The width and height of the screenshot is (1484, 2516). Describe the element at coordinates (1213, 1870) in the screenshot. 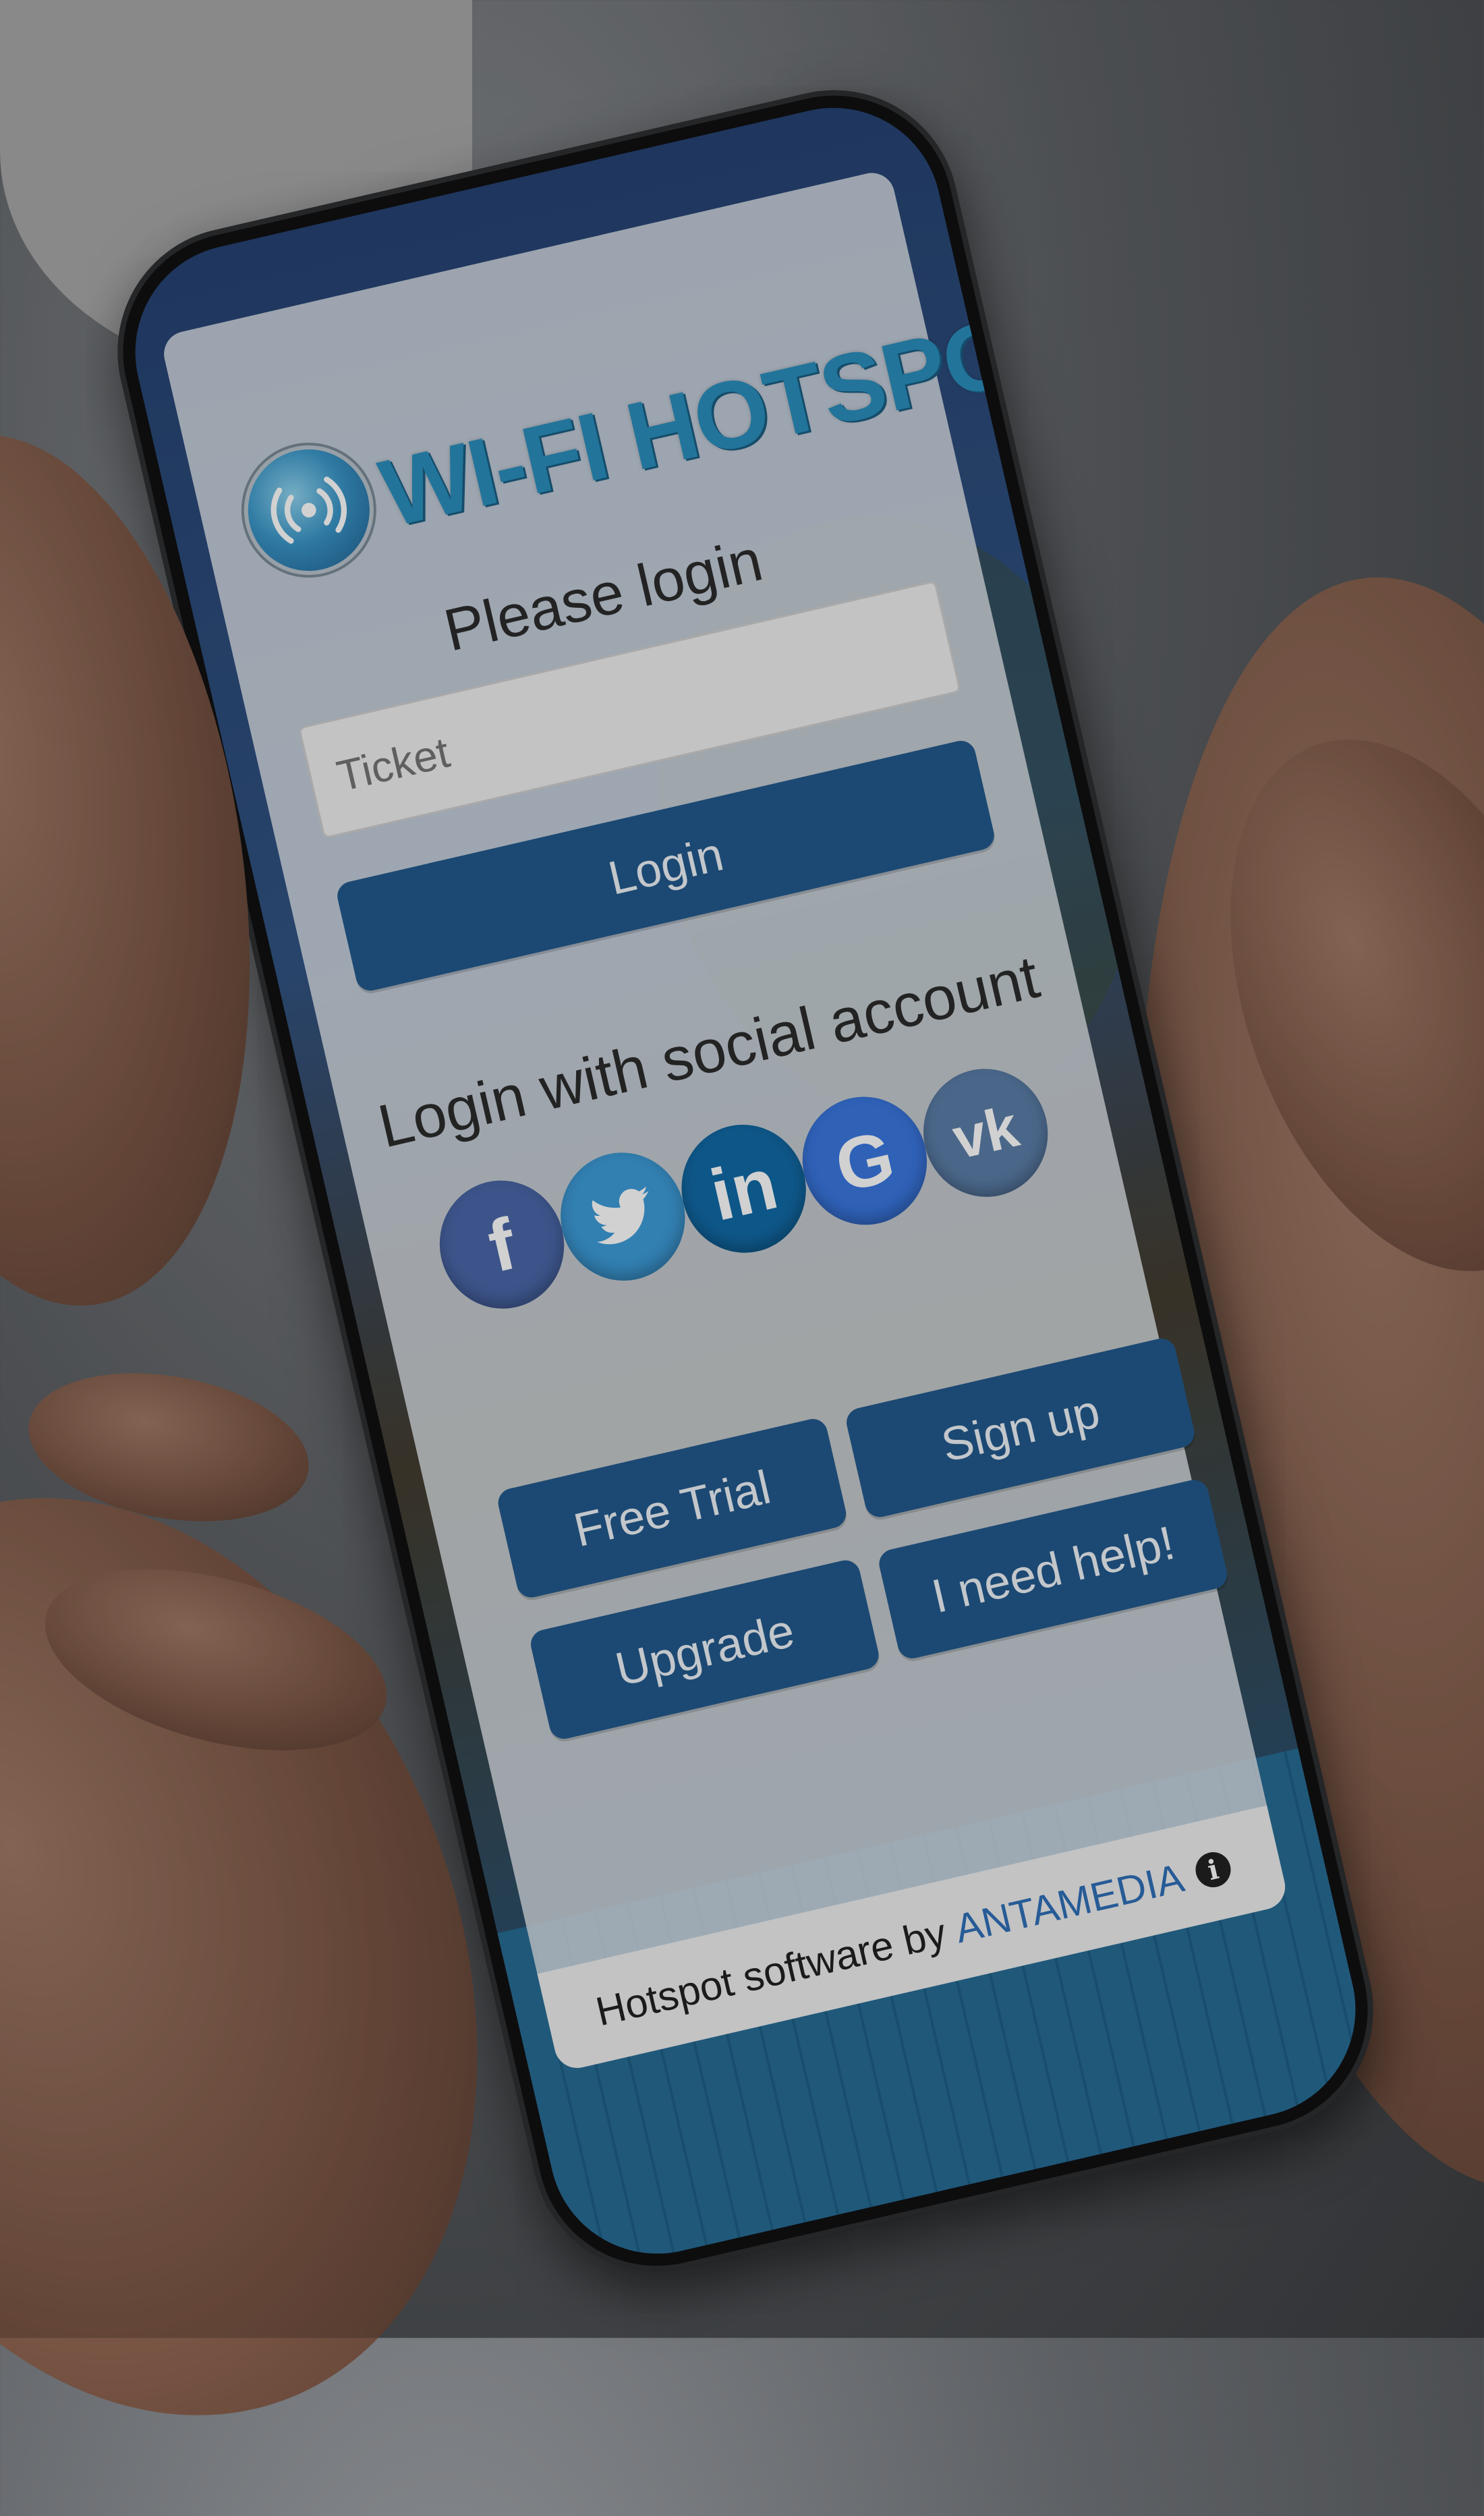

I see `info-icon: i` at that location.